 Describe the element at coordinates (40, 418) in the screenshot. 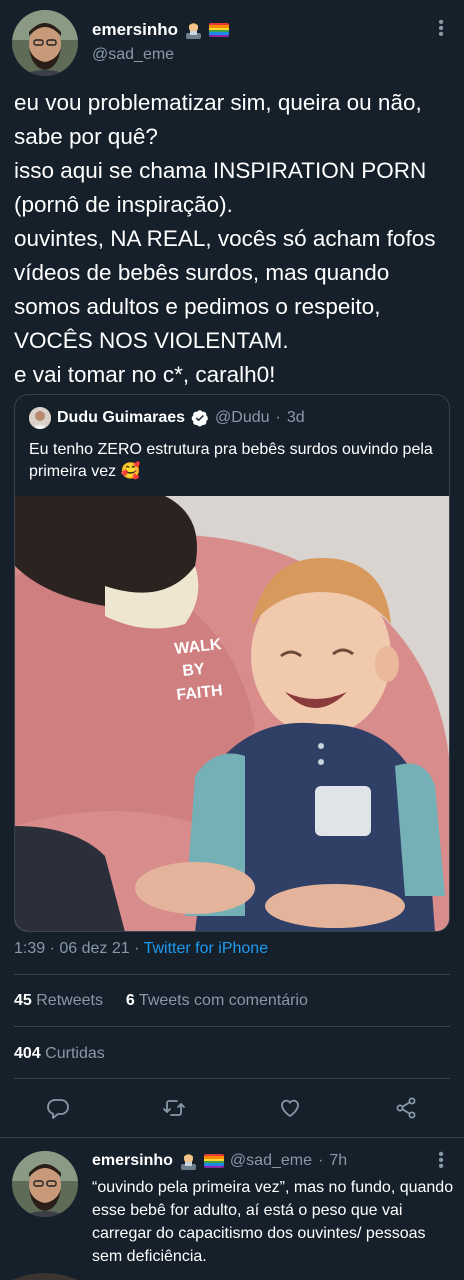

I see `quoted-author-avatar` at that location.